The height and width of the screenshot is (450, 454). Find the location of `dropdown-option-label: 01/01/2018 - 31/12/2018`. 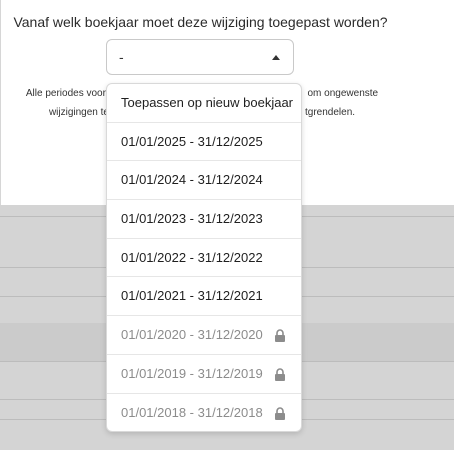

dropdown-option-label: 01/01/2018 - 31/12/2018 is located at coordinates (192, 412).